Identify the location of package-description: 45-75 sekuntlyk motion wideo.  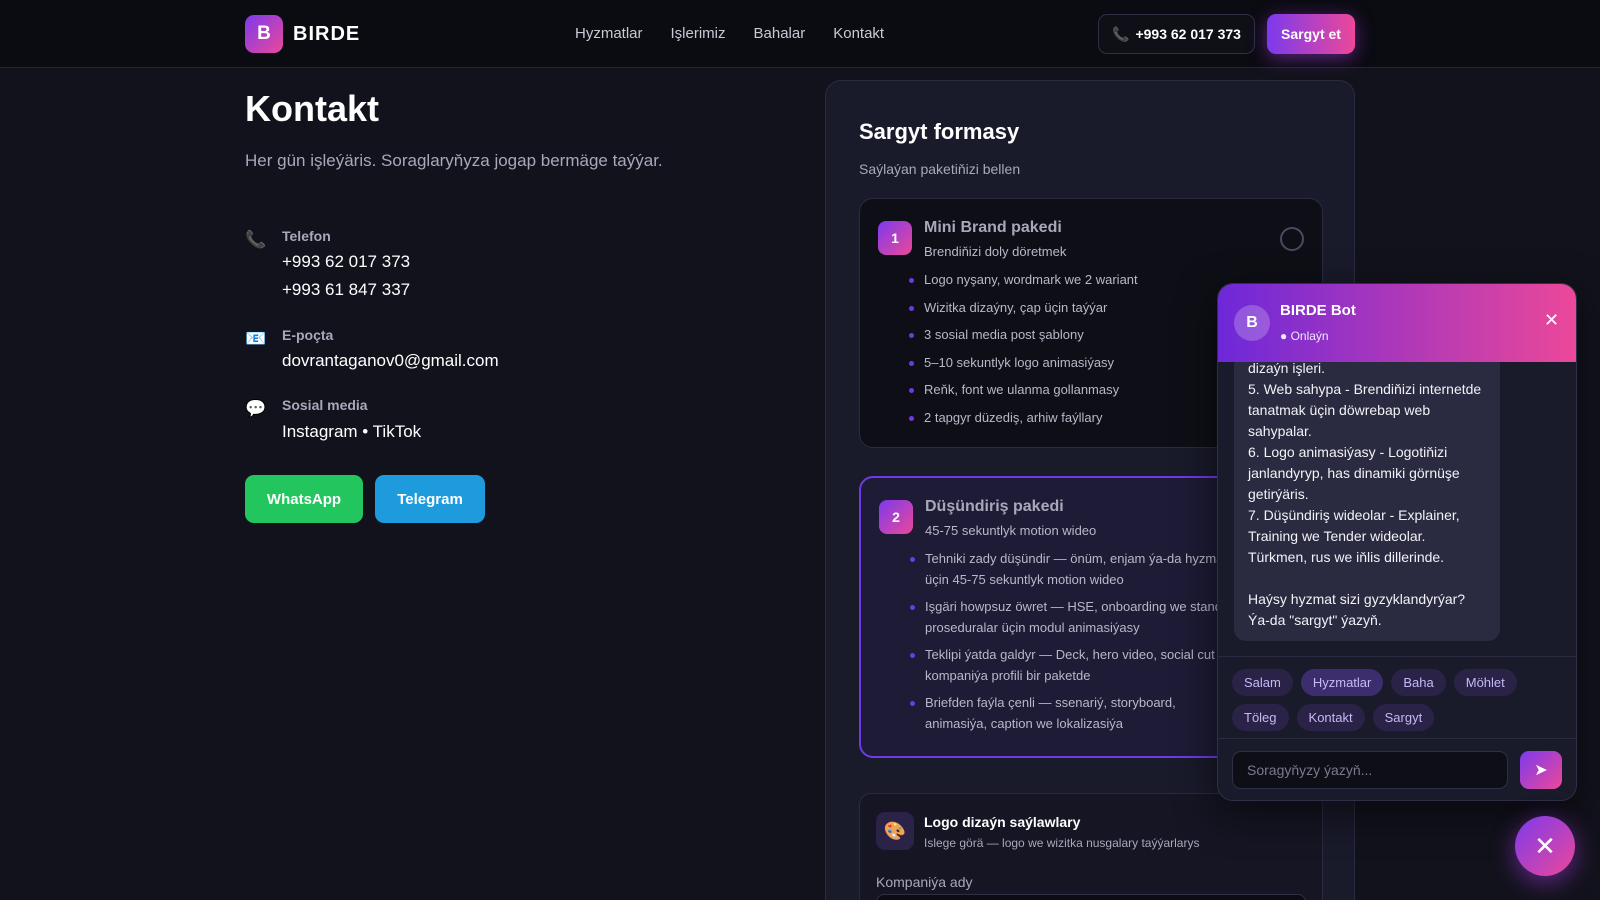
(1011, 530).